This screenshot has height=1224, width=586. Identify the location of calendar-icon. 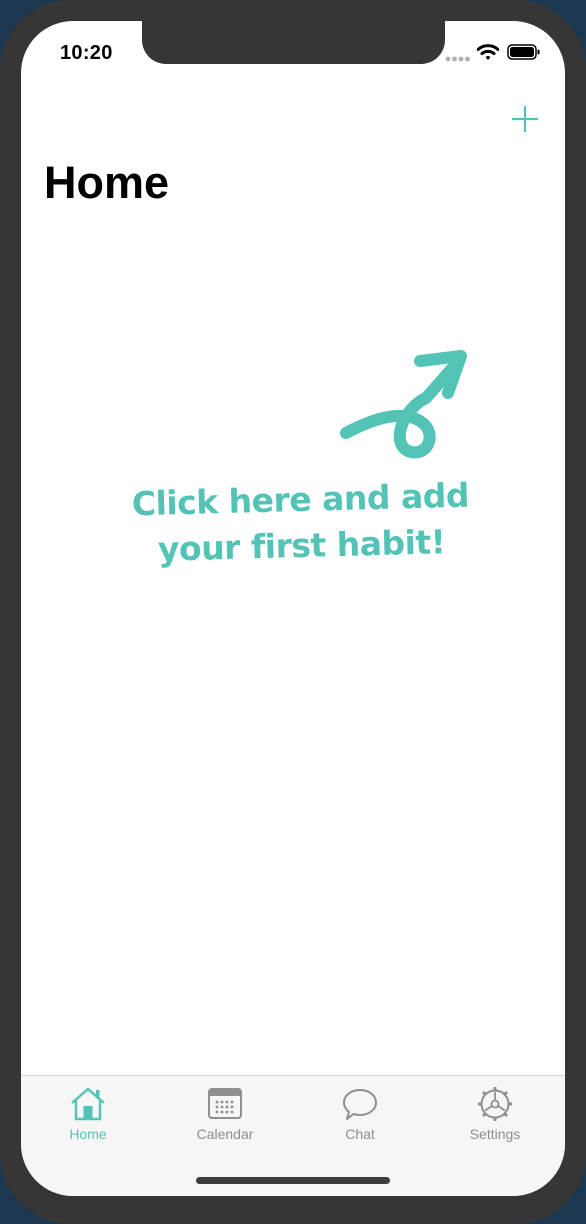
(225, 1103).